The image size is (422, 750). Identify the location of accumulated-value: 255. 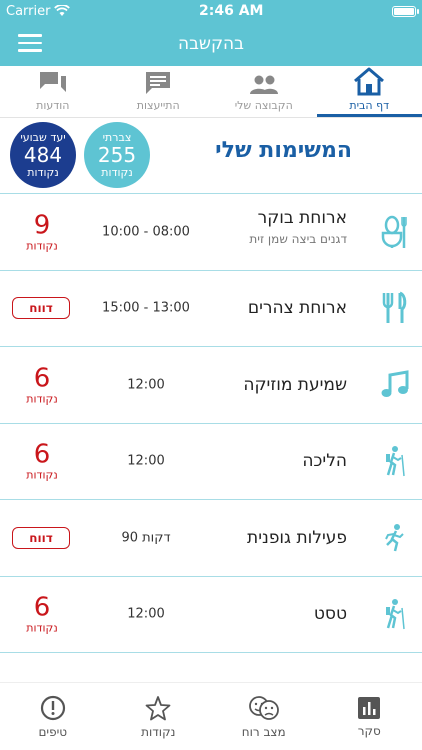
(117, 155).